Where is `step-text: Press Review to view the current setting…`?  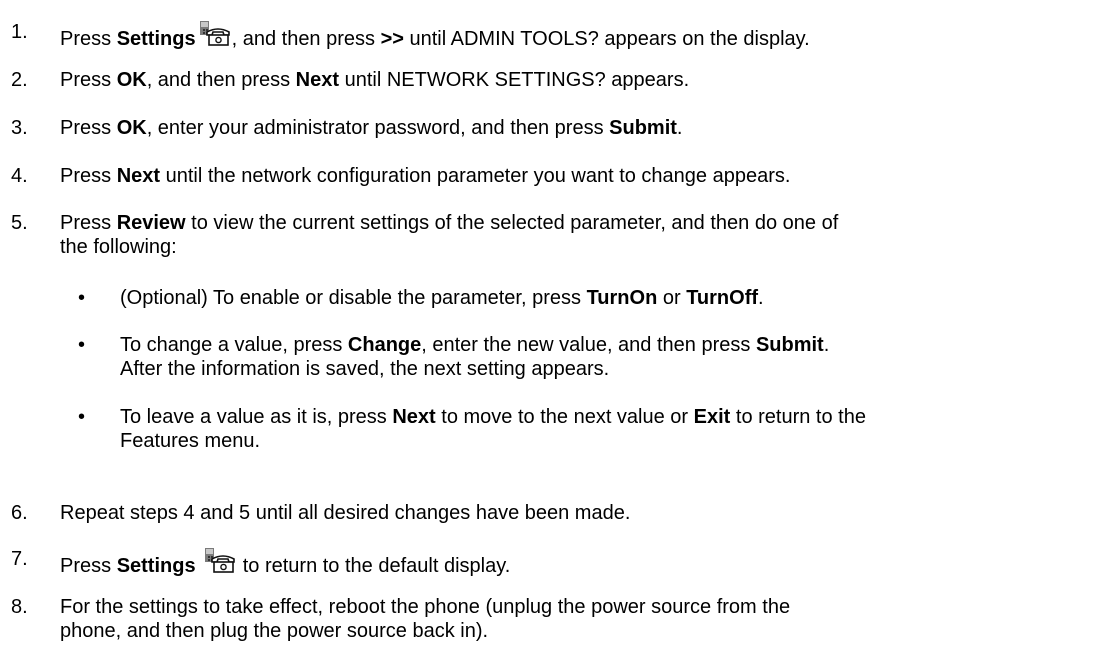
step-text: Press Review to view the current setting… is located at coordinates (449, 235).